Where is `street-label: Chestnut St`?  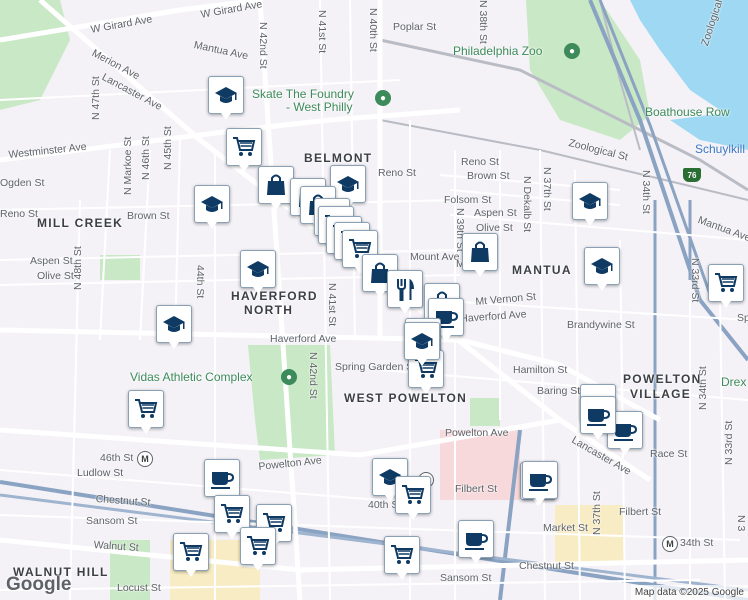 street-label: Chestnut St is located at coordinates (546, 566).